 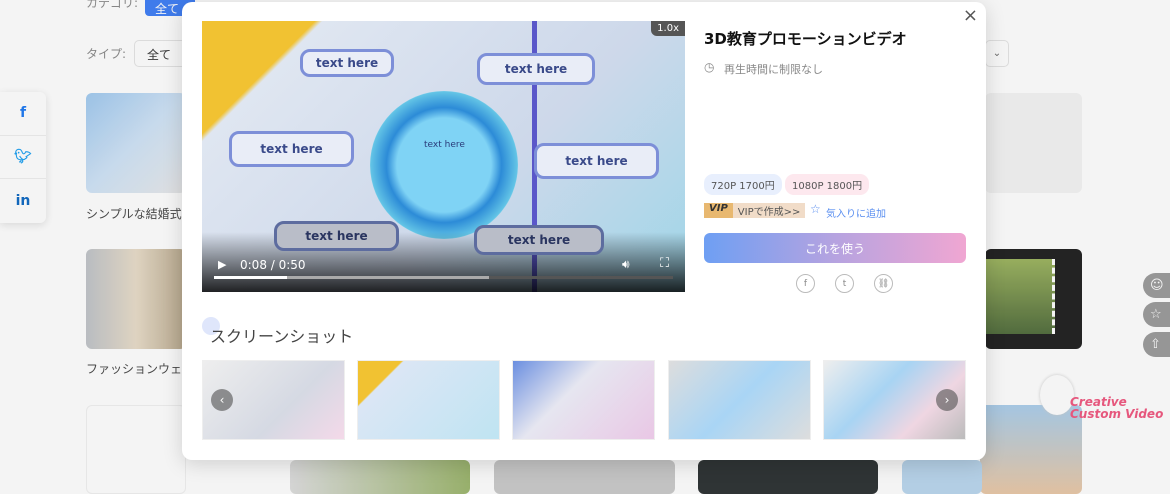 What do you see at coordinates (827, 184) in the screenshot?
I see `price-tag-1080p: 1080P 1800円` at bounding box center [827, 184].